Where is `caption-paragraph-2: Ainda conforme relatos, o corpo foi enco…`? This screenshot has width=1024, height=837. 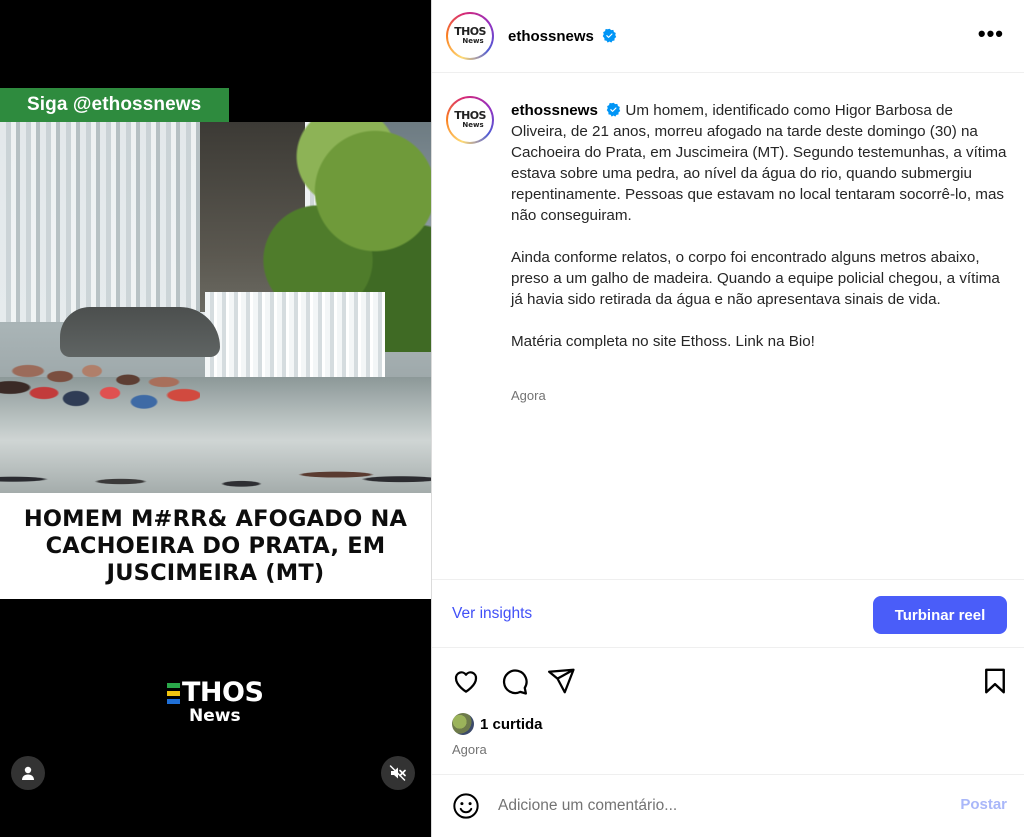
caption-paragraph-2: Ainda conforme relatos, o corpo foi enco… is located at coordinates (755, 278).